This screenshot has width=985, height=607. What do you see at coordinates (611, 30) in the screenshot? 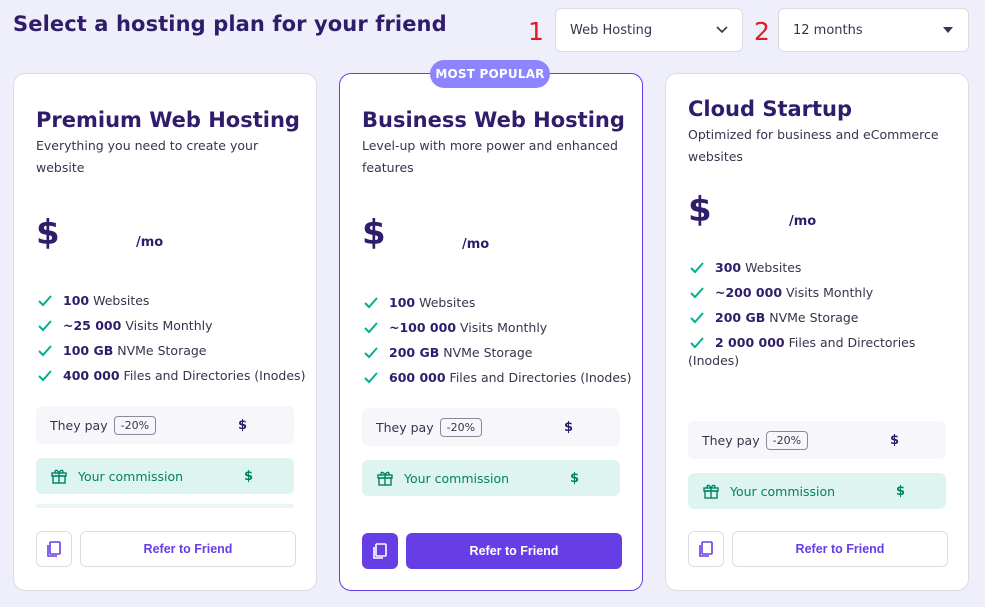
I see `plan-type-value: Web Hosting` at bounding box center [611, 30].